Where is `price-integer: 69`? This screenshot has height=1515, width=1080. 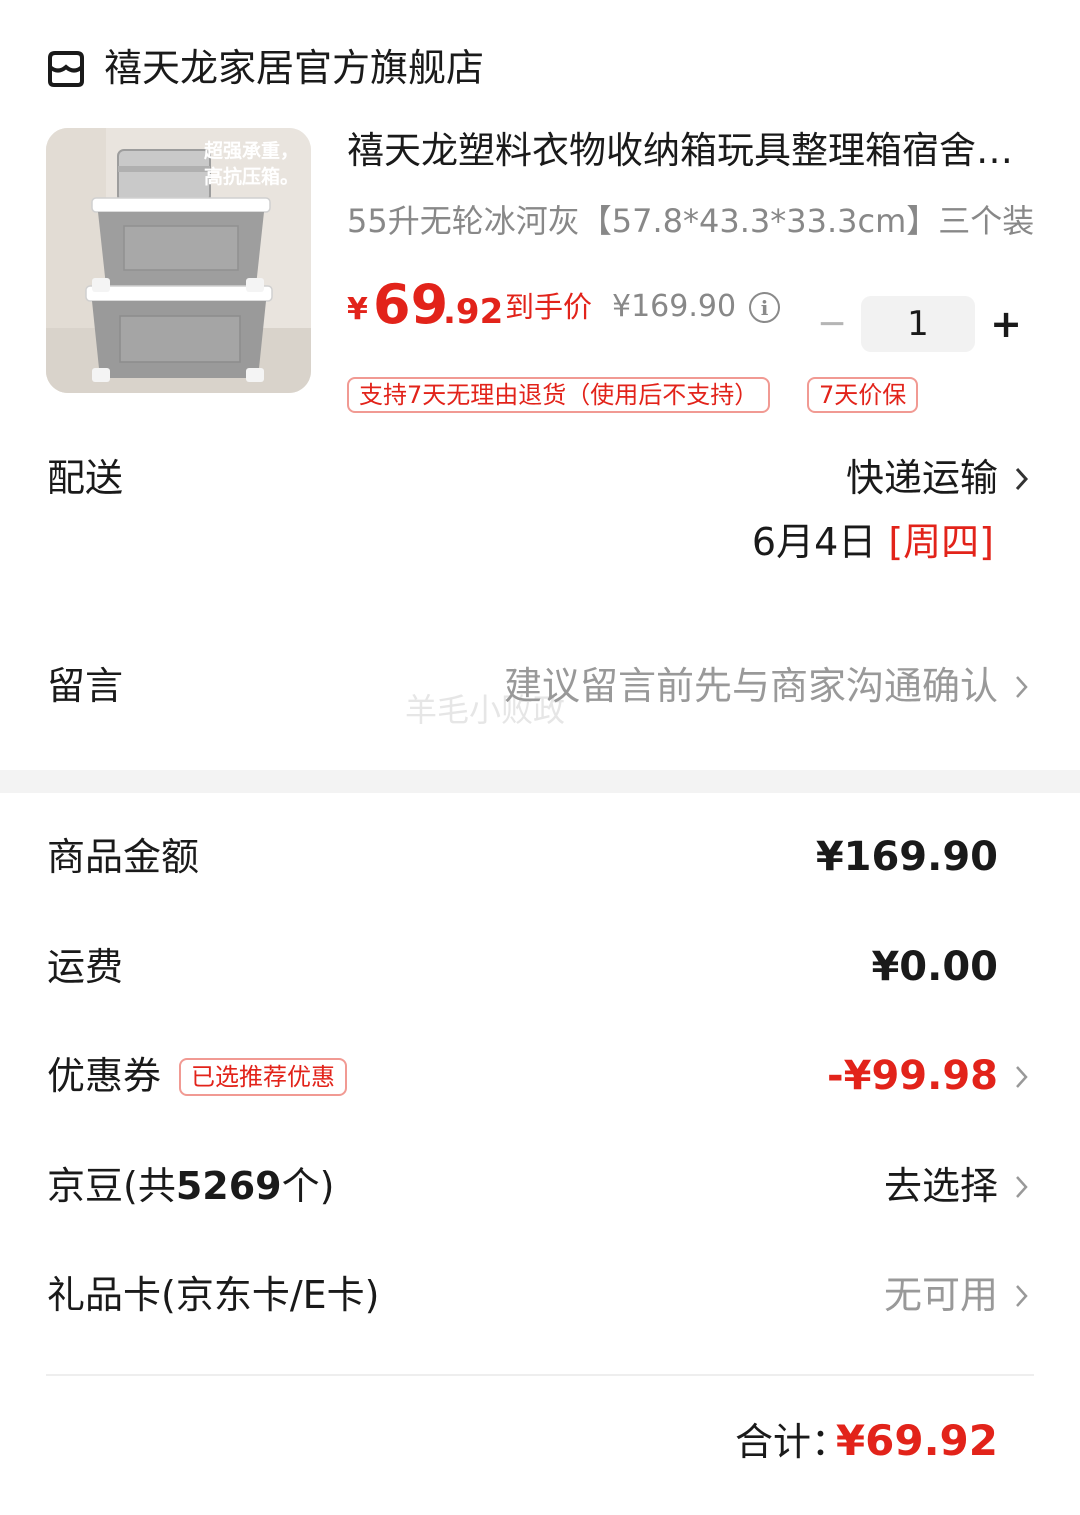 price-integer: 69 is located at coordinates (411, 304).